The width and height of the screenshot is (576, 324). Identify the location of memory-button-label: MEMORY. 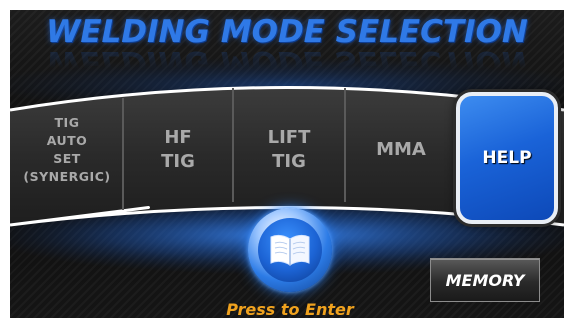
(485, 280).